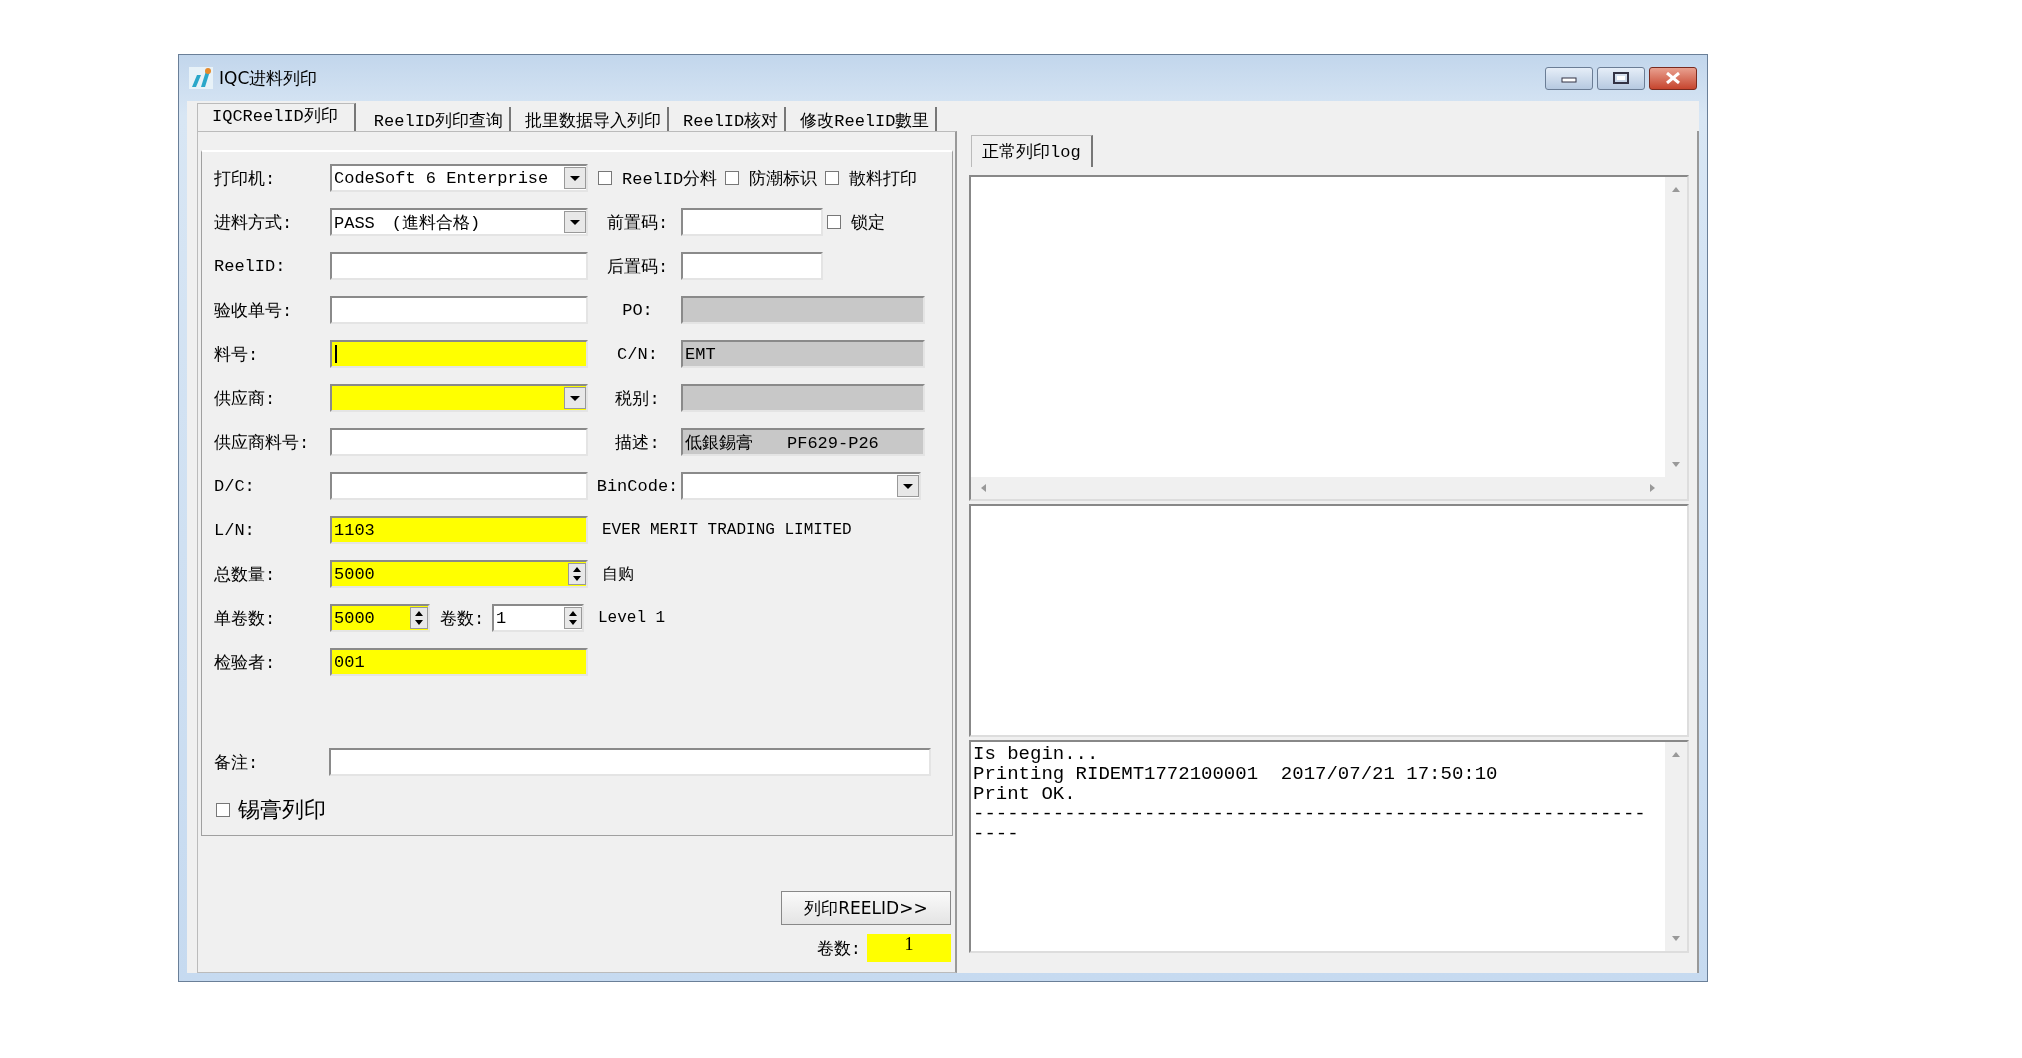 The image size is (2022, 1058). Describe the element at coordinates (245, 179) in the screenshot. I see `field-label: 打印机:` at that location.